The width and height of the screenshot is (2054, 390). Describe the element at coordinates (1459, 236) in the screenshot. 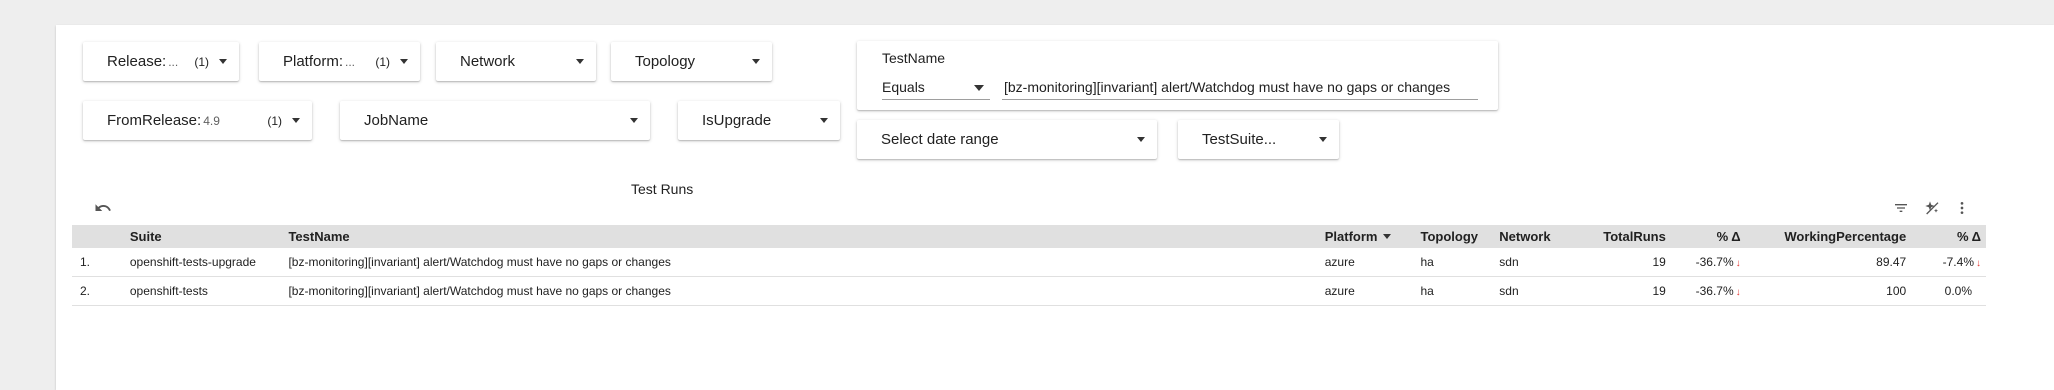

I see `column-header-topology: Topology` at that location.